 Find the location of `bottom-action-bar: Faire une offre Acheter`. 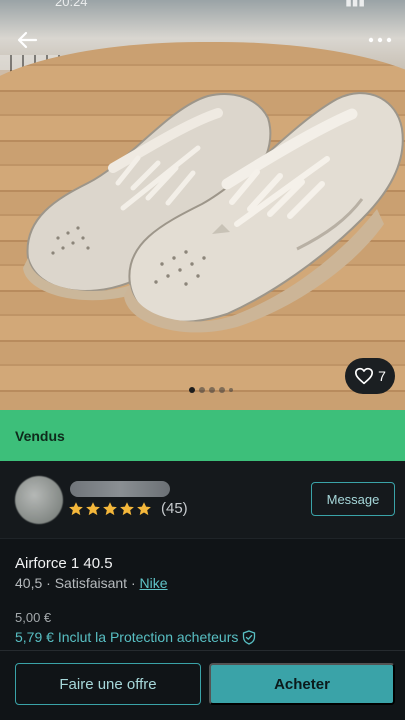

bottom-action-bar: Faire une offre Acheter is located at coordinates (202, 685).